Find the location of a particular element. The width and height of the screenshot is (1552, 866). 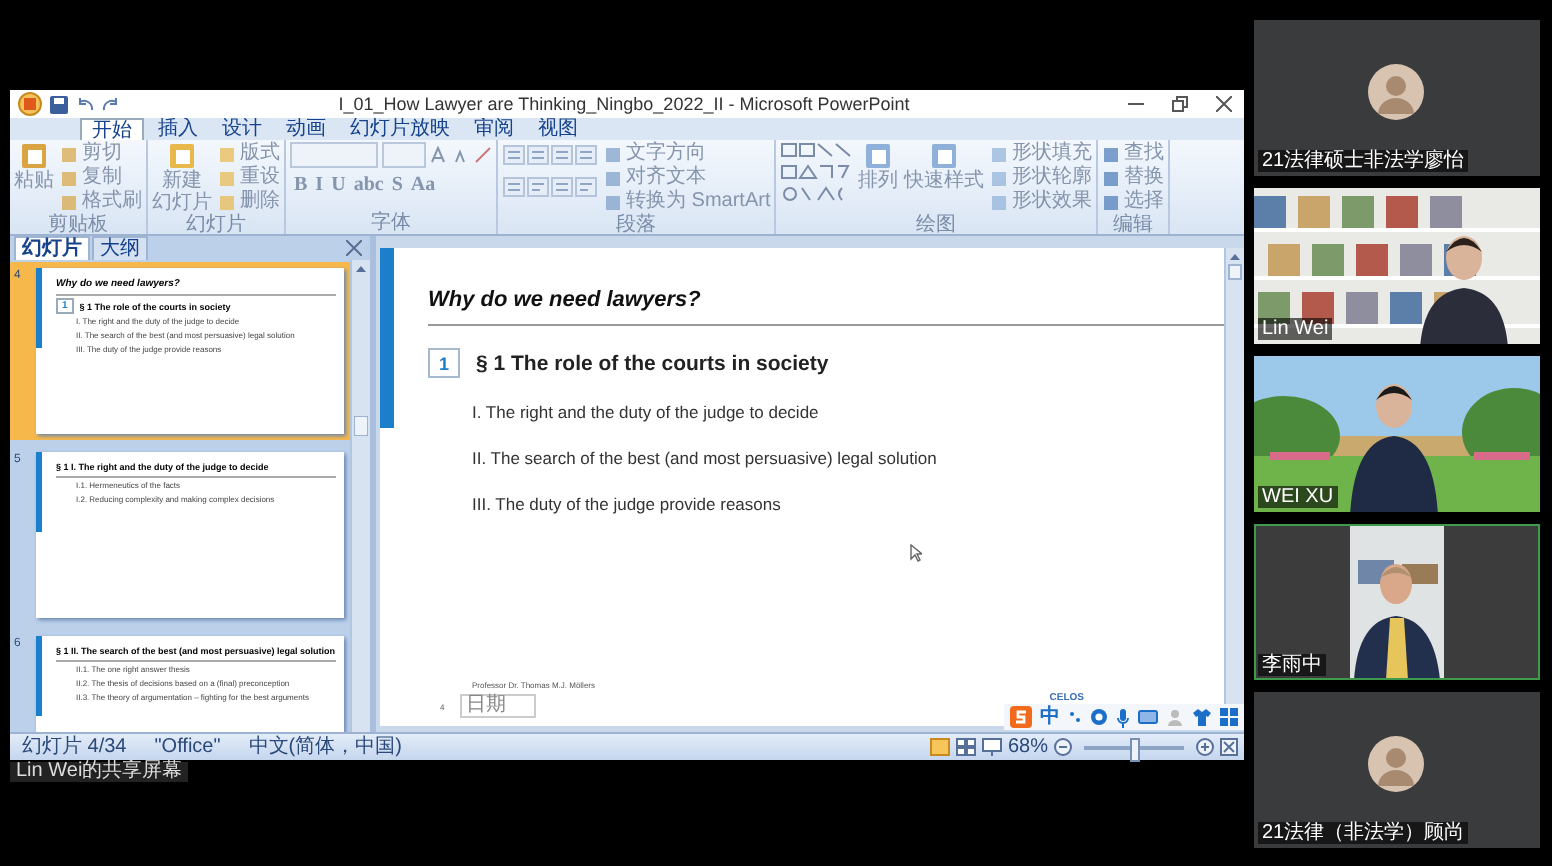

participant-name: WEI XU is located at coordinates (1298, 497).